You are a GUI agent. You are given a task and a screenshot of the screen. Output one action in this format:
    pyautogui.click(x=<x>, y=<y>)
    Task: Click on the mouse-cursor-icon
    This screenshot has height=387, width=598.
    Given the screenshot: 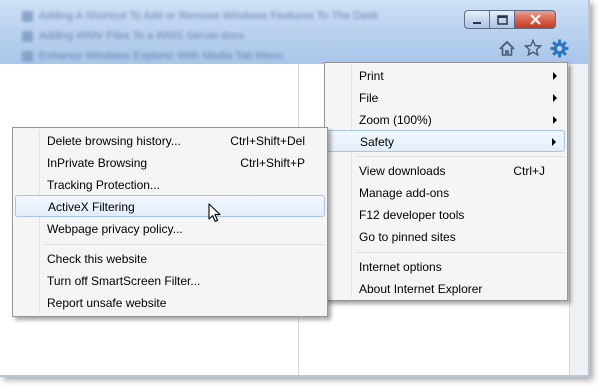 What is the action you would take?
    pyautogui.click(x=214, y=212)
    